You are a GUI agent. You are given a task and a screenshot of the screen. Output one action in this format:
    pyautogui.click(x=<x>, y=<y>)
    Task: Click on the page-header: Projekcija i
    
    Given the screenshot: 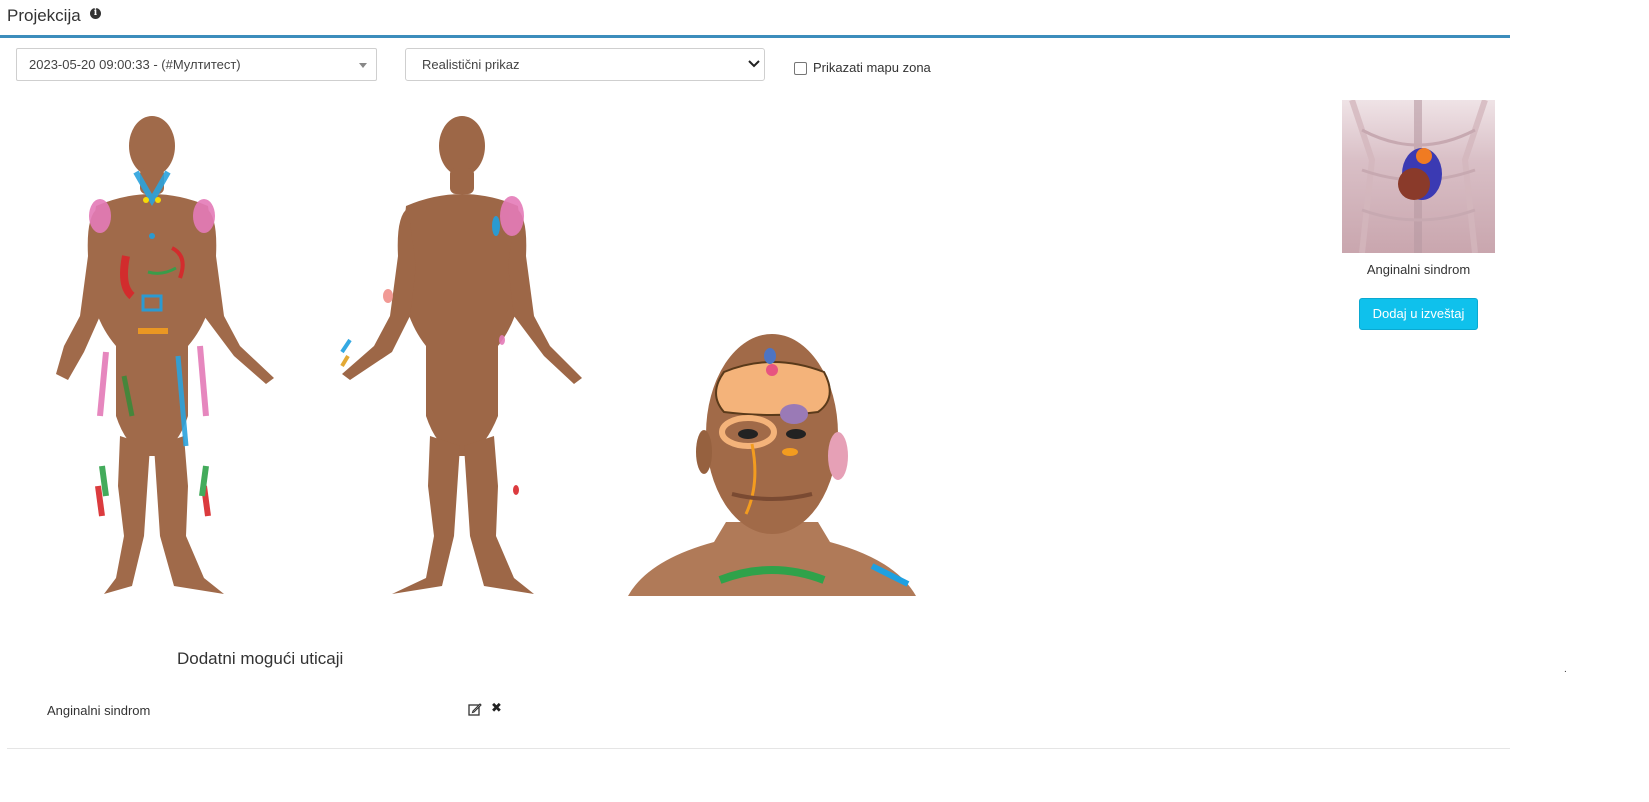 What is the action you would take?
    pyautogui.click(x=755, y=19)
    